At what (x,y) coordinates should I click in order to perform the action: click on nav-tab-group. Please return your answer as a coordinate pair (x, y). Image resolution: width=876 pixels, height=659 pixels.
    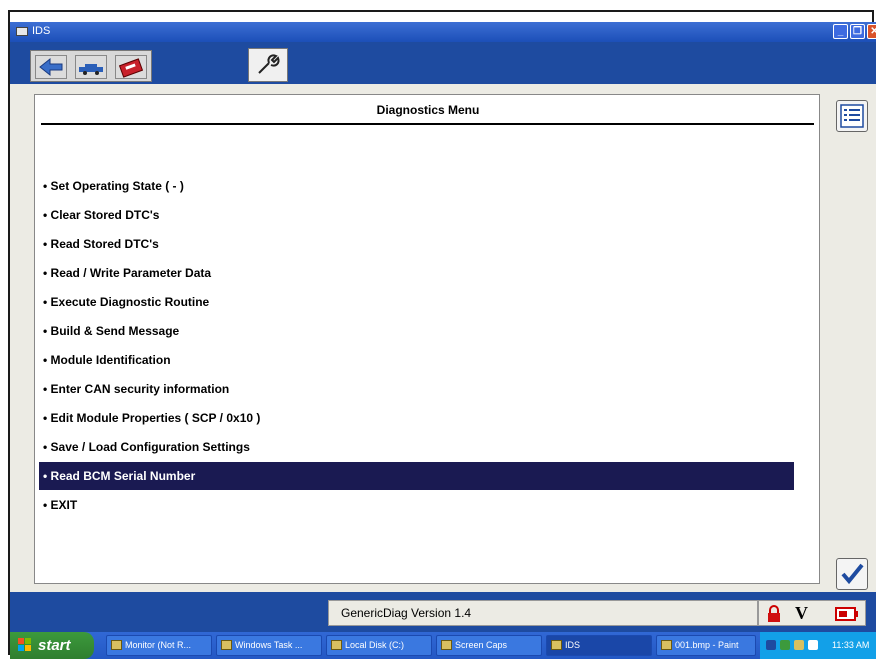
    Looking at the image, I should click on (91, 66).